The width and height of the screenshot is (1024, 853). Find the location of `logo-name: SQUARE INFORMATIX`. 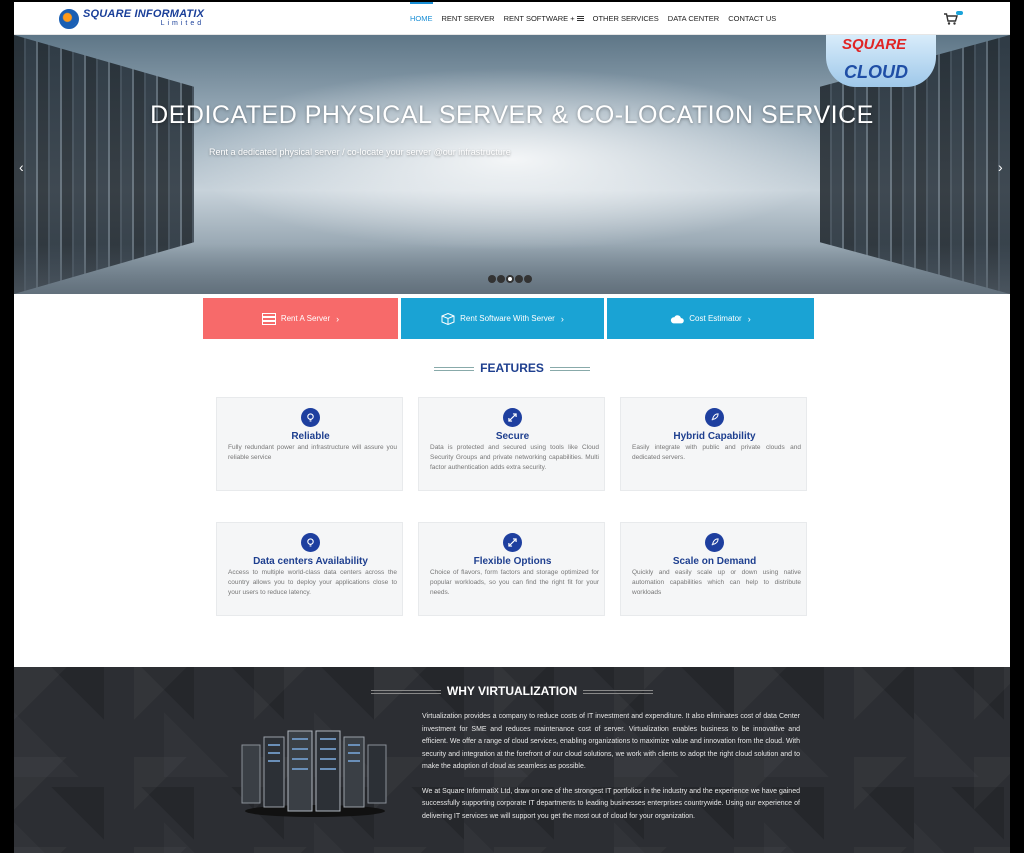

logo-name: SQUARE INFORMATIX is located at coordinates (144, 14).